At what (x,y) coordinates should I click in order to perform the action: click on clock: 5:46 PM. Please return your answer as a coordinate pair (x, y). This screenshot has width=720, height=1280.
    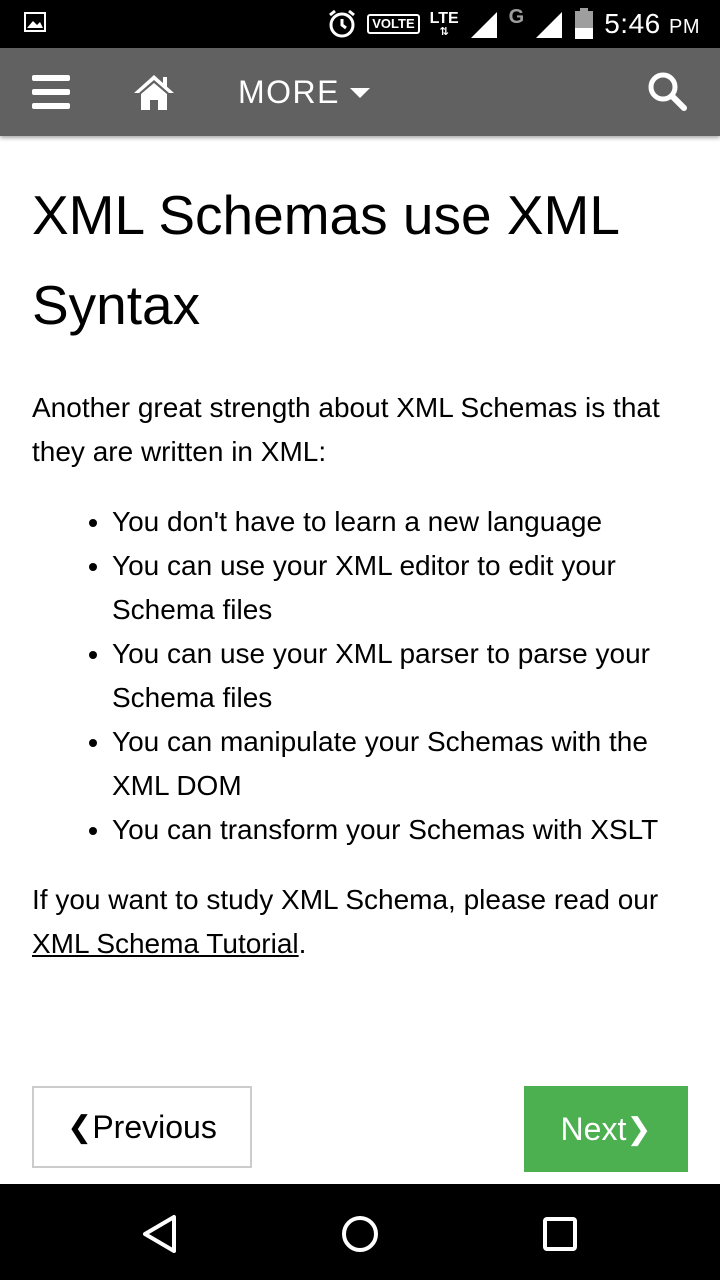
    Looking at the image, I should click on (652, 24).